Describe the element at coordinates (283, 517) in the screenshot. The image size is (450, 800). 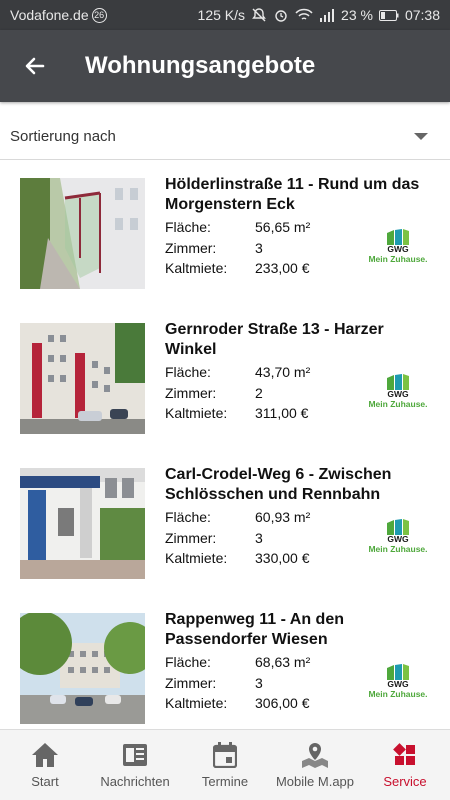
I see `area-value: 60,93 m²` at that location.